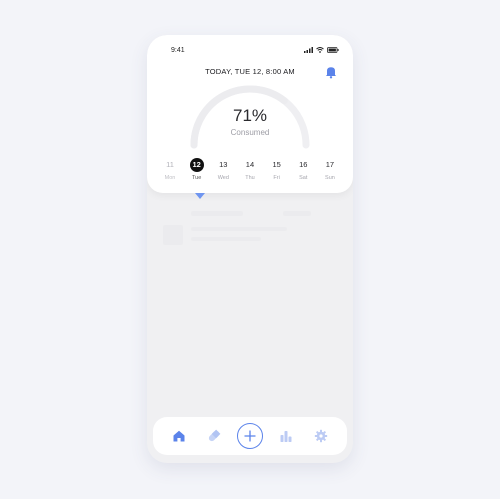 This screenshot has width=500, height=499. What do you see at coordinates (173, 235) in the screenshot?
I see `placeholder-thumb` at bounding box center [173, 235].